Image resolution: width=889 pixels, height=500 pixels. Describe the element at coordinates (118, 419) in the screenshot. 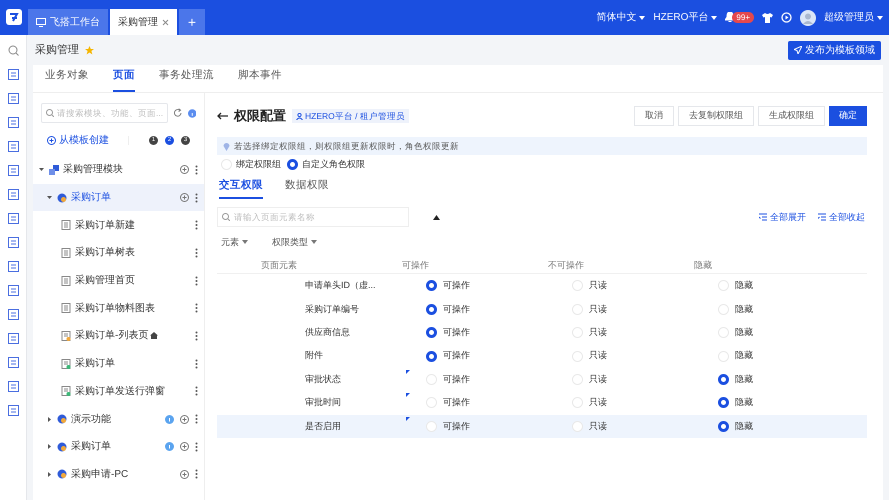

I see `tree-item: 演示功能` at that location.